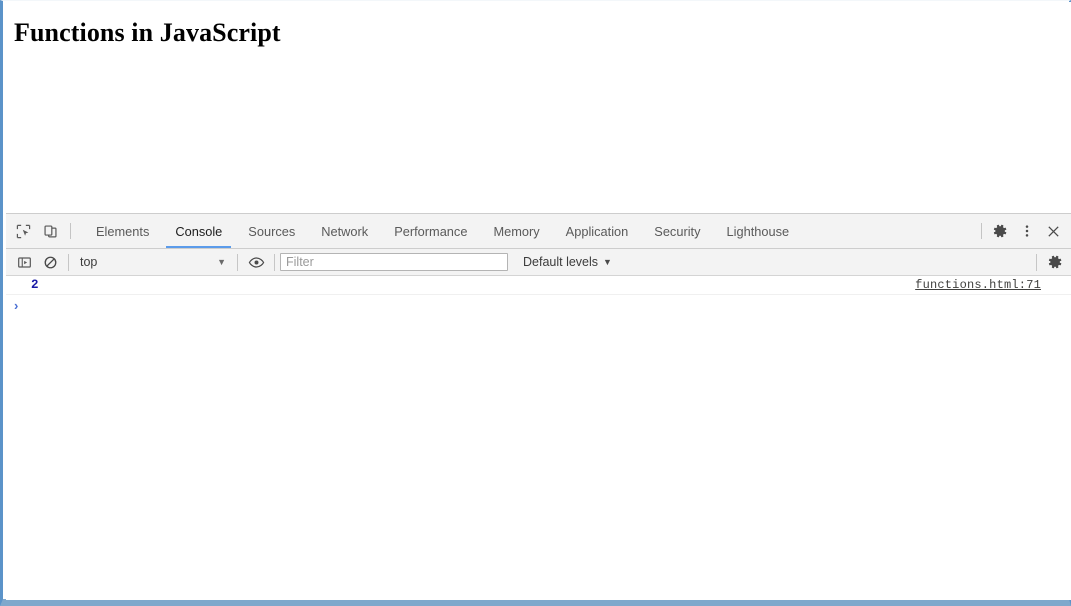 The width and height of the screenshot is (1071, 606). I want to click on log-levels-select: Default levels ▼, so click(567, 262).